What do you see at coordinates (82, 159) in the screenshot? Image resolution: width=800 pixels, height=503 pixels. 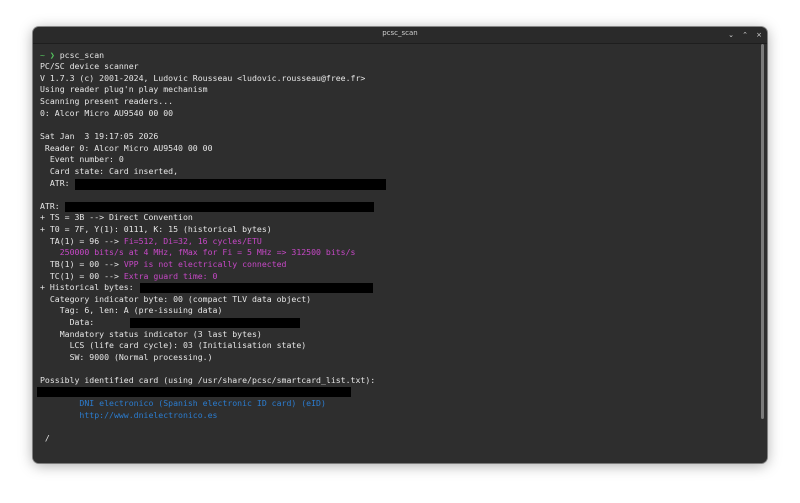 I see `output-line: Event number: 0` at bounding box center [82, 159].